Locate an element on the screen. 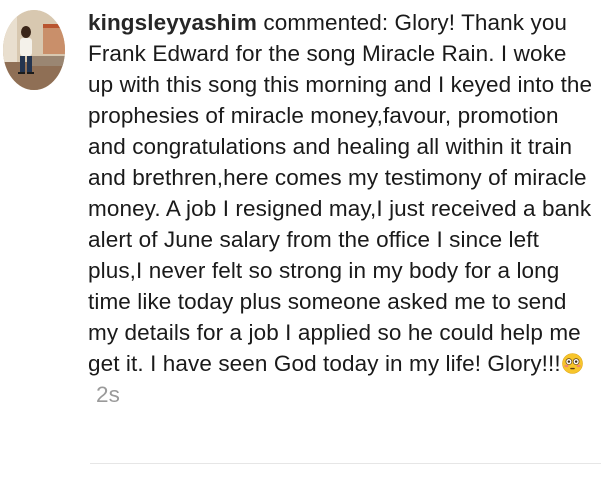 This screenshot has width=601, height=482. divider is located at coordinates (345, 463).